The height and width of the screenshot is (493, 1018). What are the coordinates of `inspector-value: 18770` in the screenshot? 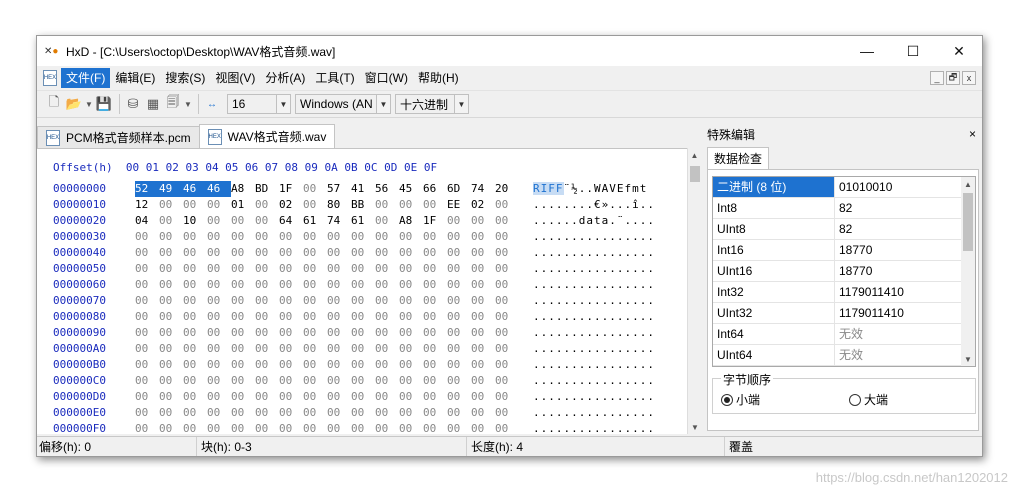 It's located at (905, 271).